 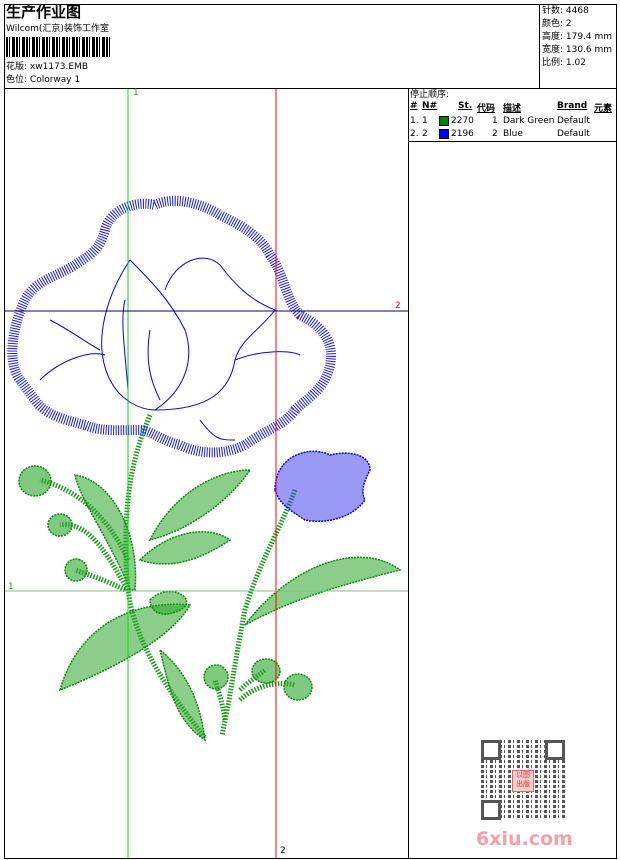 What do you see at coordinates (322, 486) in the screenshot?
I see `blue-bud` at bounding box center [322, 486].